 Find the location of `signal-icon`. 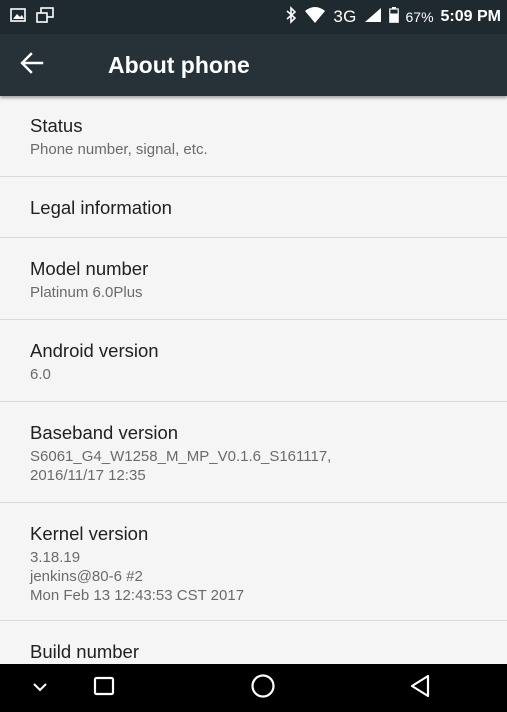

signal-icon is located at coordinates (373, 17).